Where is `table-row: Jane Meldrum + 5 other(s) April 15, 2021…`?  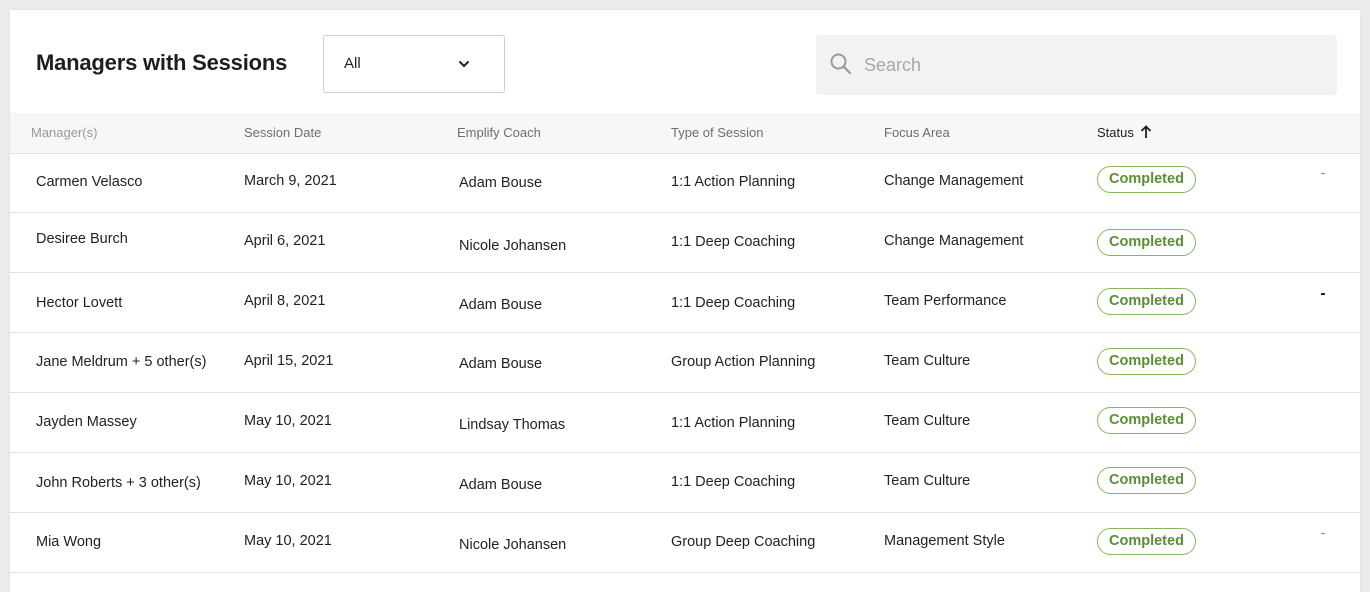 table-row: Jane Meldrum + 5 other(s) April 15, 2021… is located at coordinates (685, 363).